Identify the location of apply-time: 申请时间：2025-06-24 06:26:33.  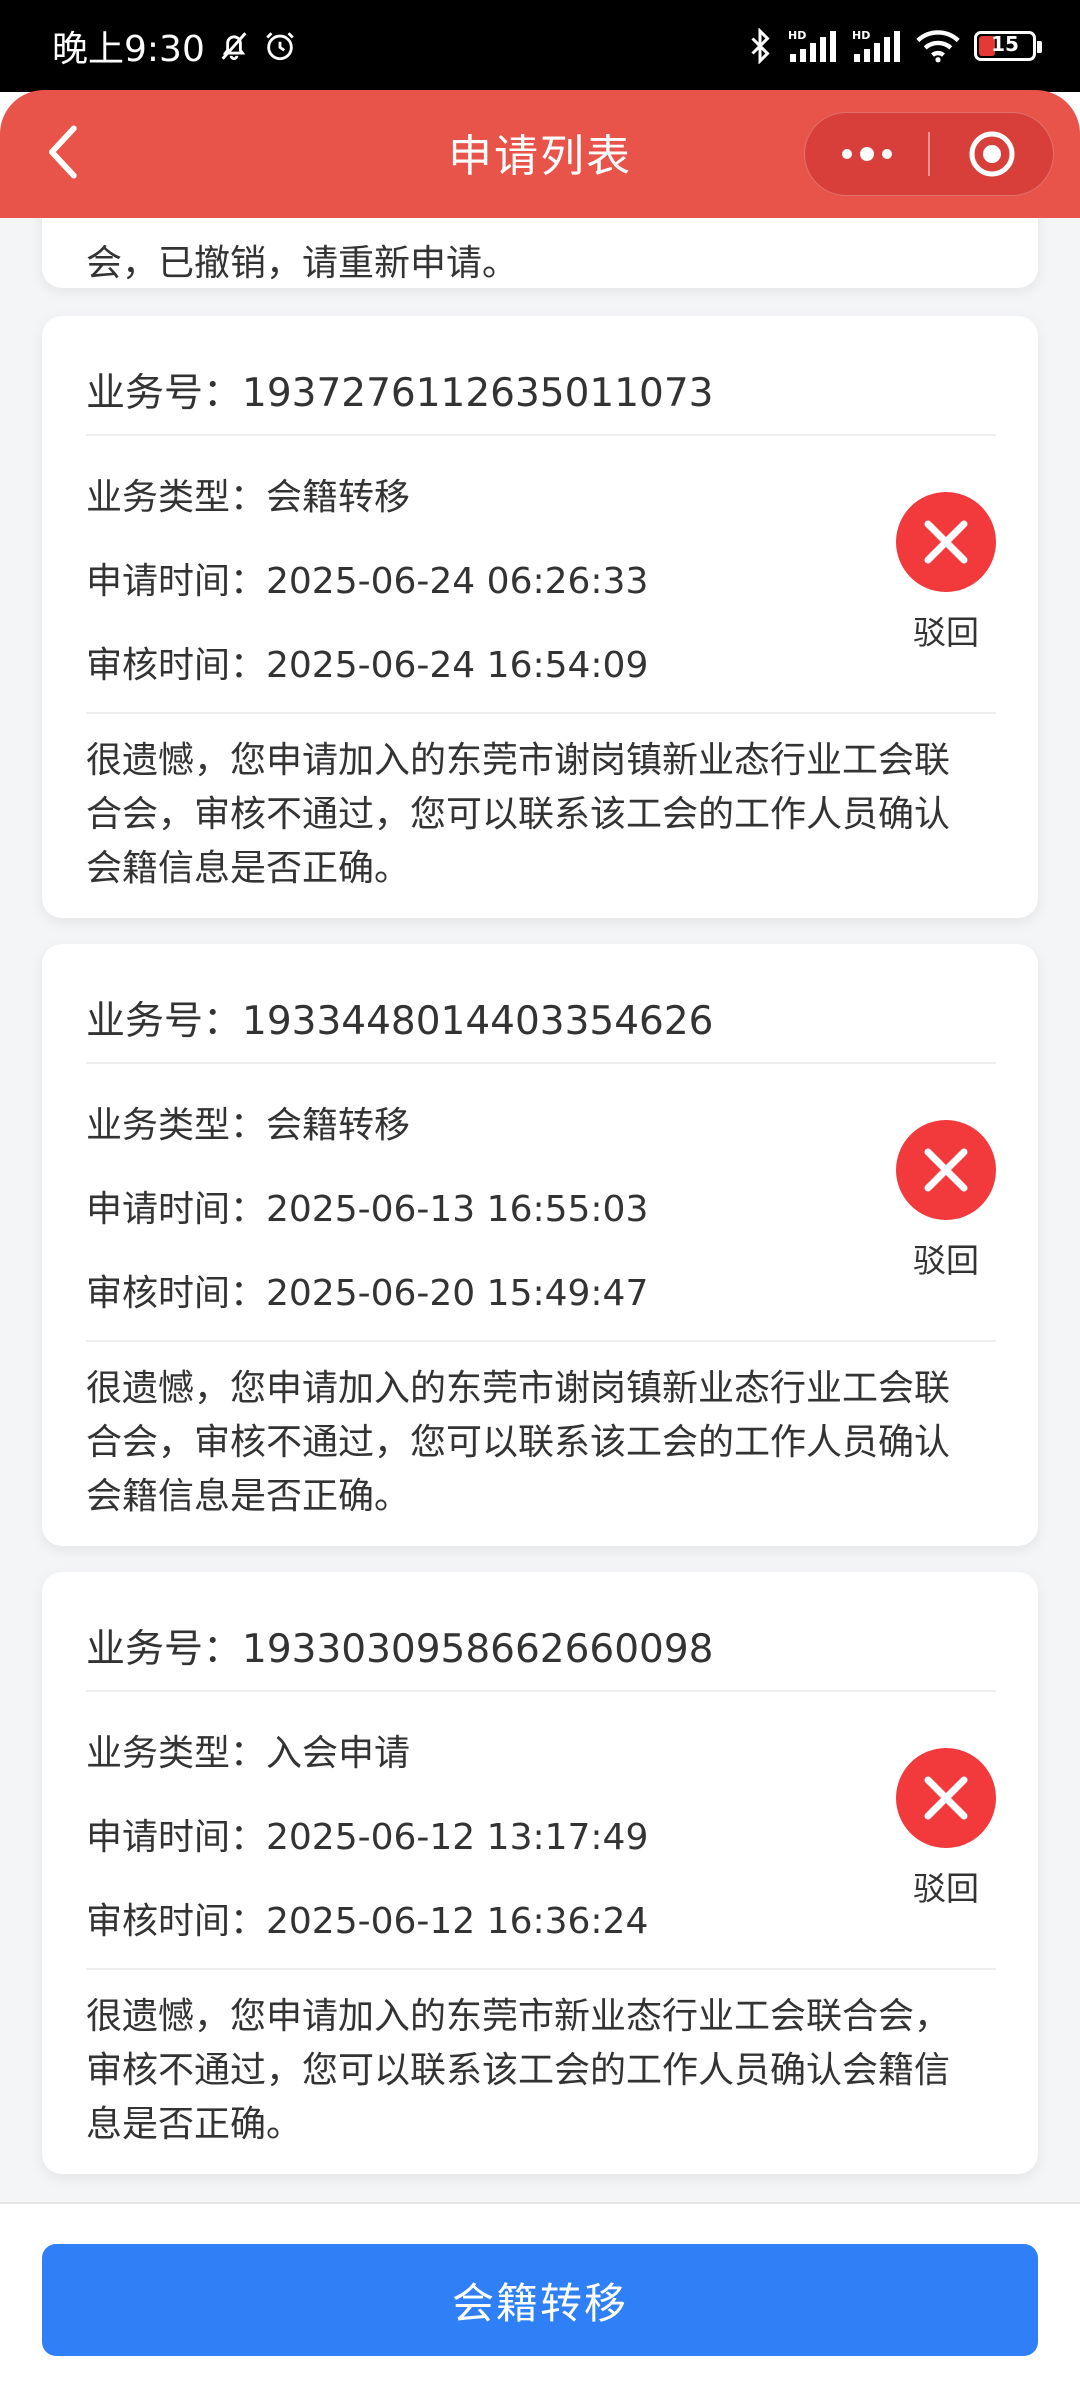
(367, 581).